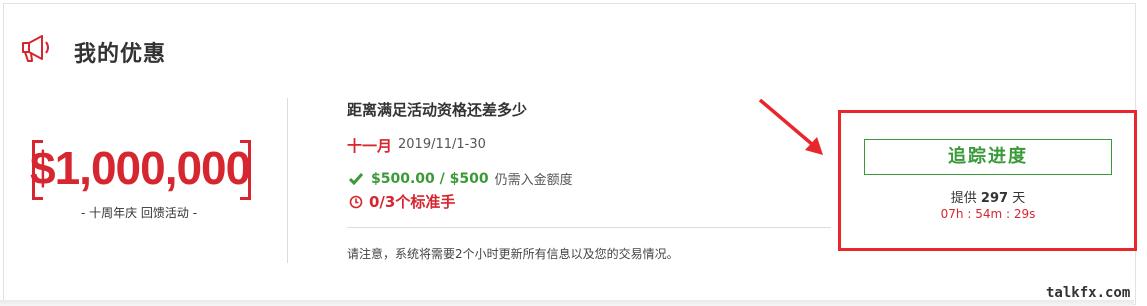 This screenshot has height=306, width=1147. I want to click on watermark: talkfx.com, so click(1088, 293).